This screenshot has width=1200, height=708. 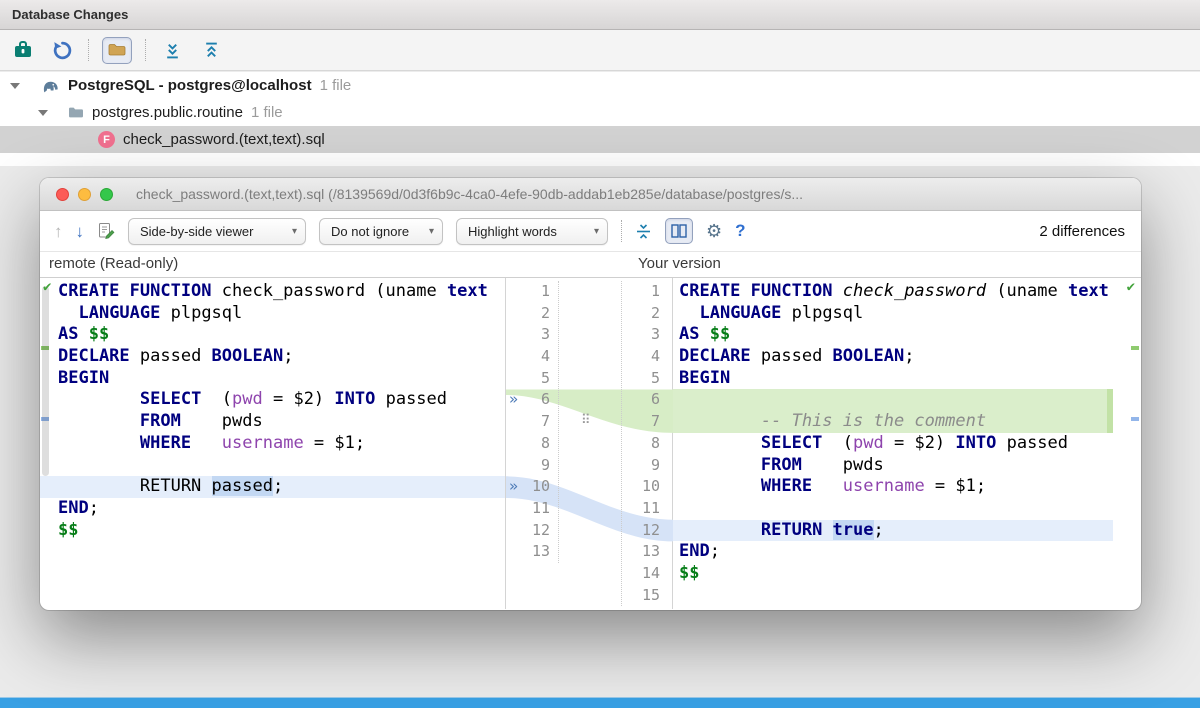 What do you see at coordinates (1082, 231) in the screenshot?
I see `differences-count: 2 differences` at bounding box center [1082, 231].